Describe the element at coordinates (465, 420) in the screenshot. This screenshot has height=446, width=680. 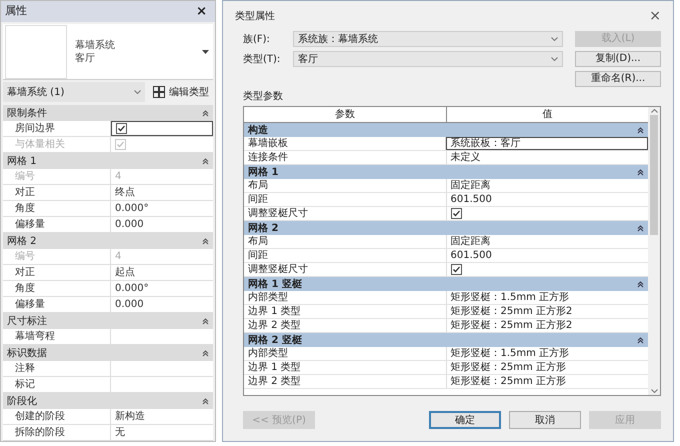
I see `dialog-button: 确定` at that location.